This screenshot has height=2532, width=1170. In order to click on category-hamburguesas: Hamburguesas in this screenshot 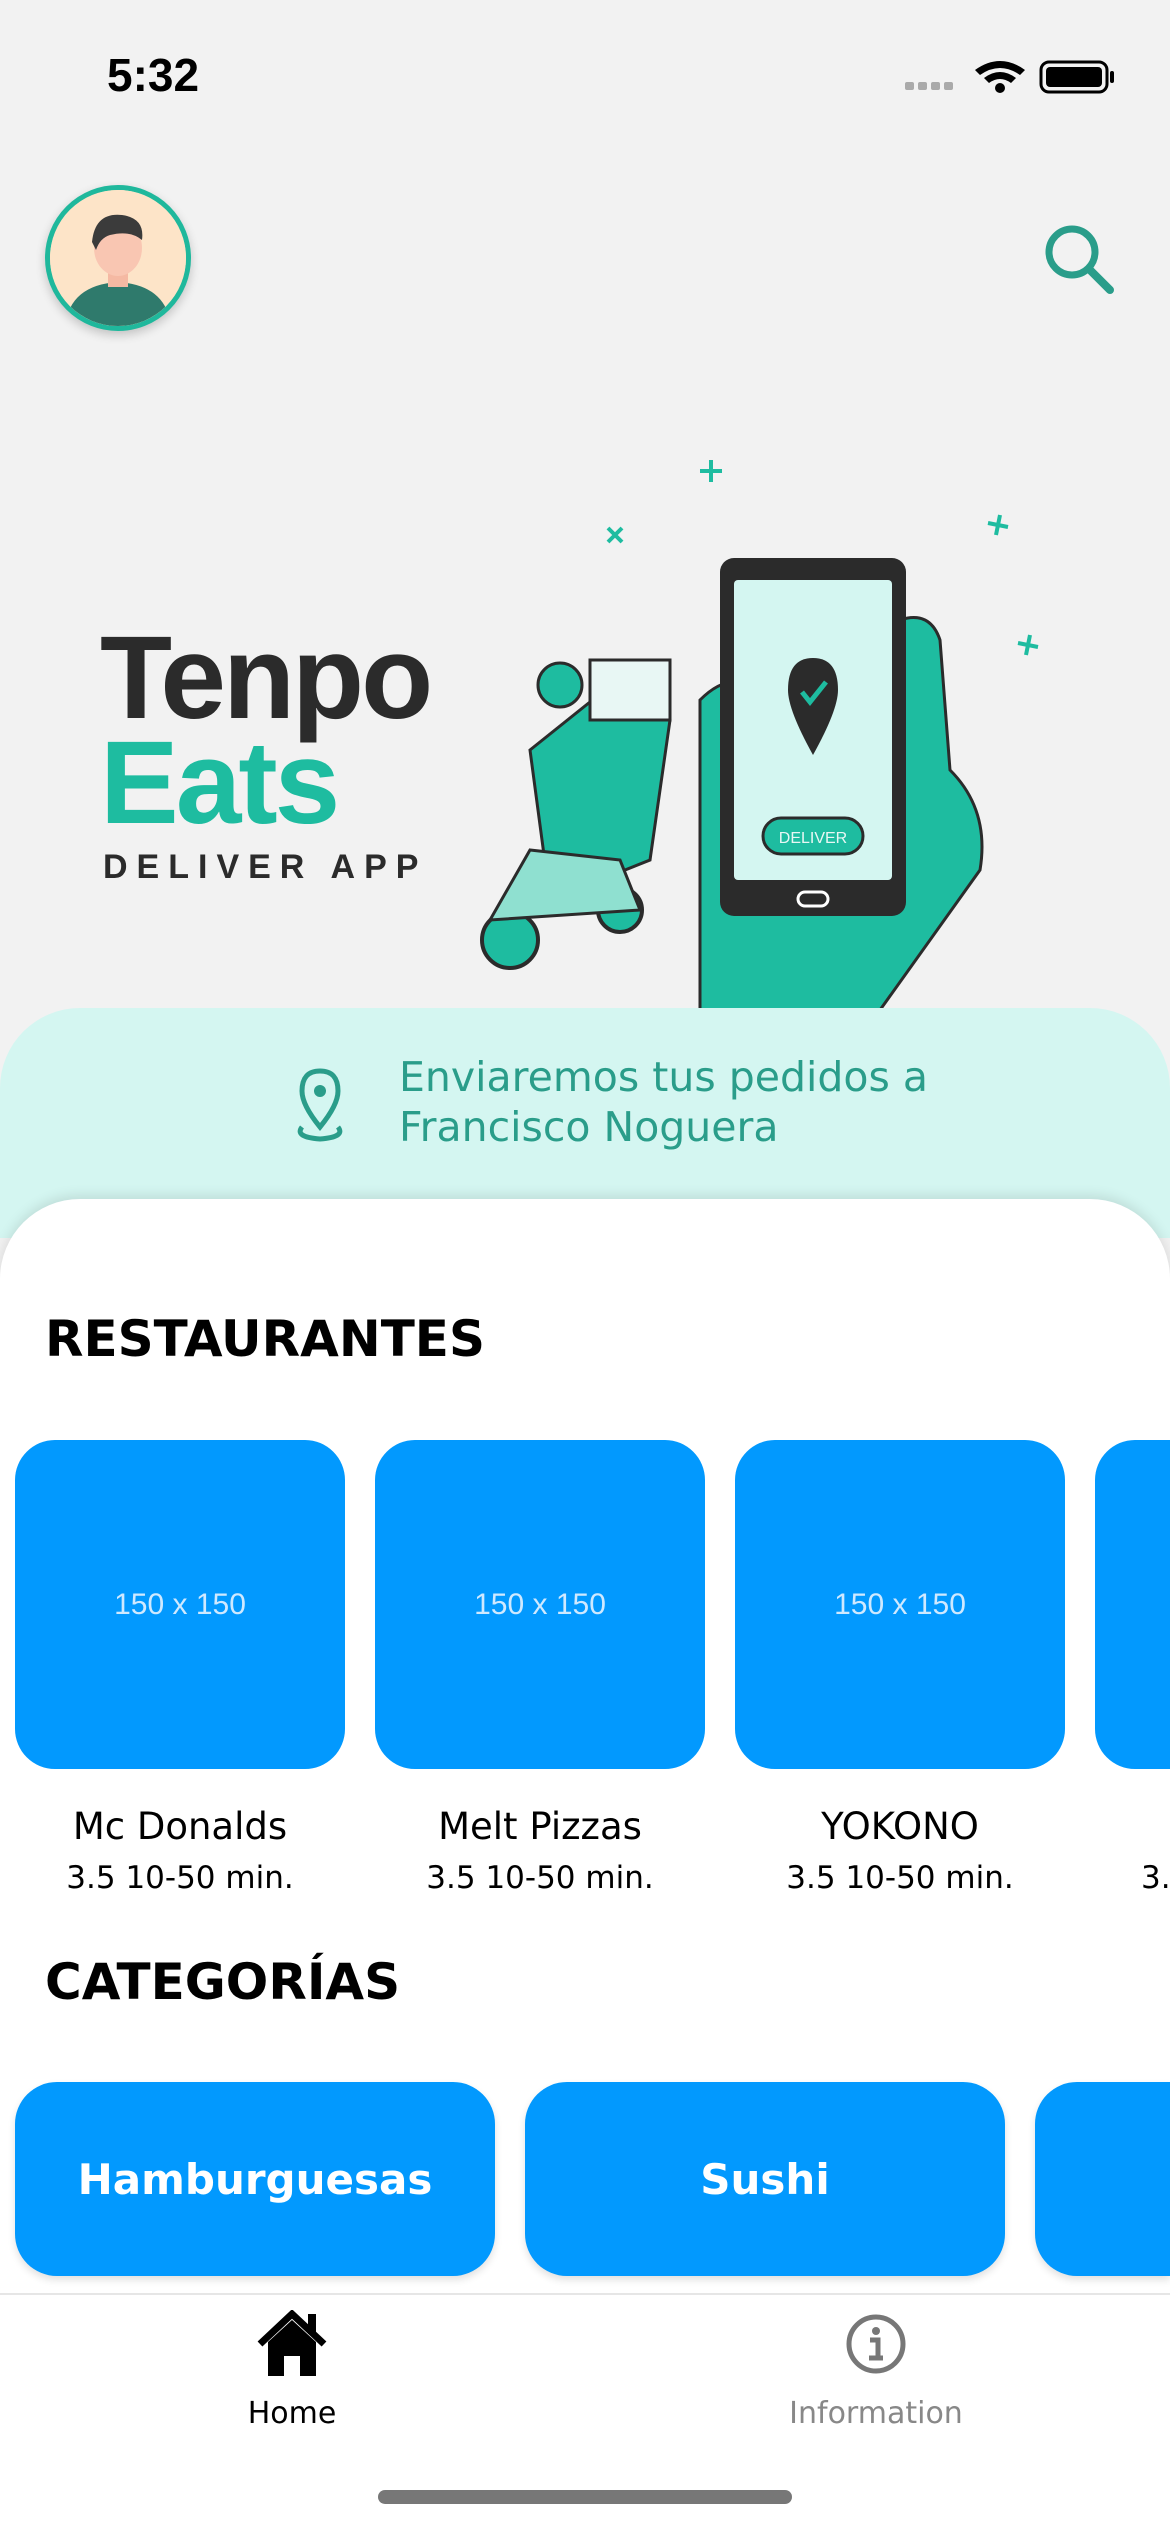, I will do `click(255, 2179)`.